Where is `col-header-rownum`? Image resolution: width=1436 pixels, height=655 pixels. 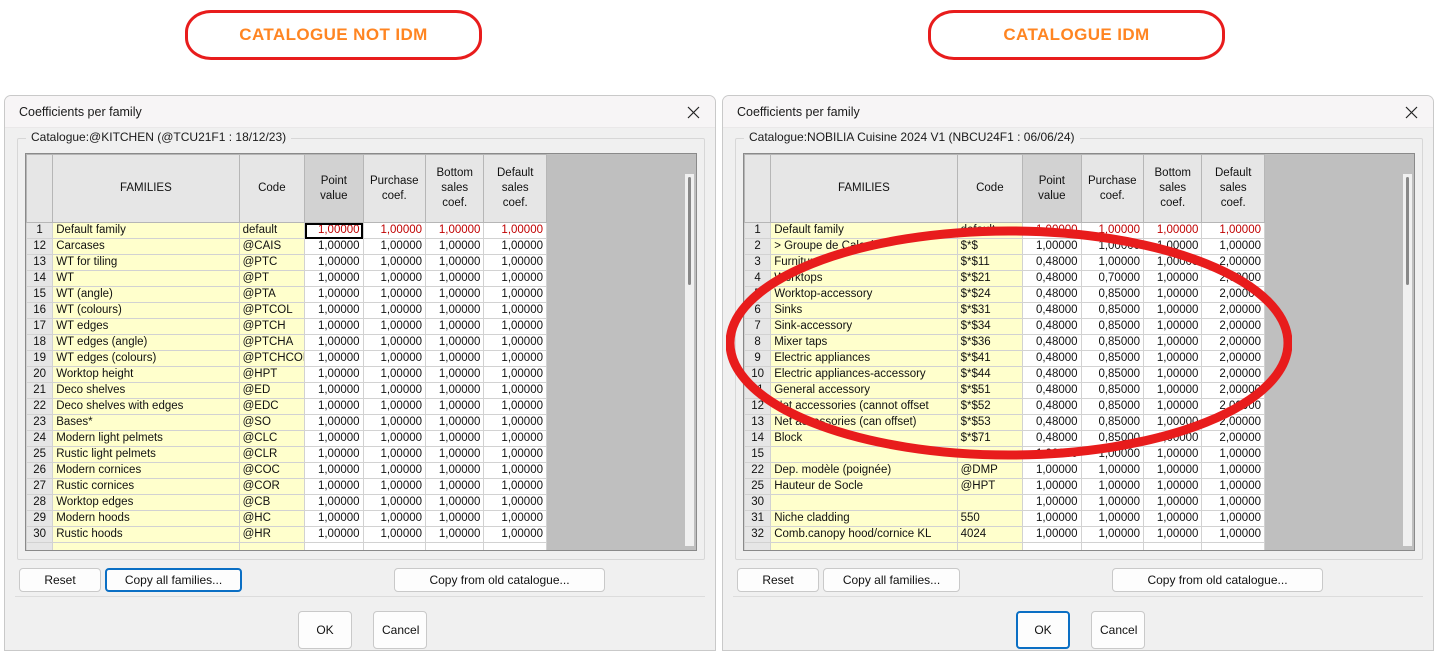 col-header-rownum is located at coordinates (40, 188).